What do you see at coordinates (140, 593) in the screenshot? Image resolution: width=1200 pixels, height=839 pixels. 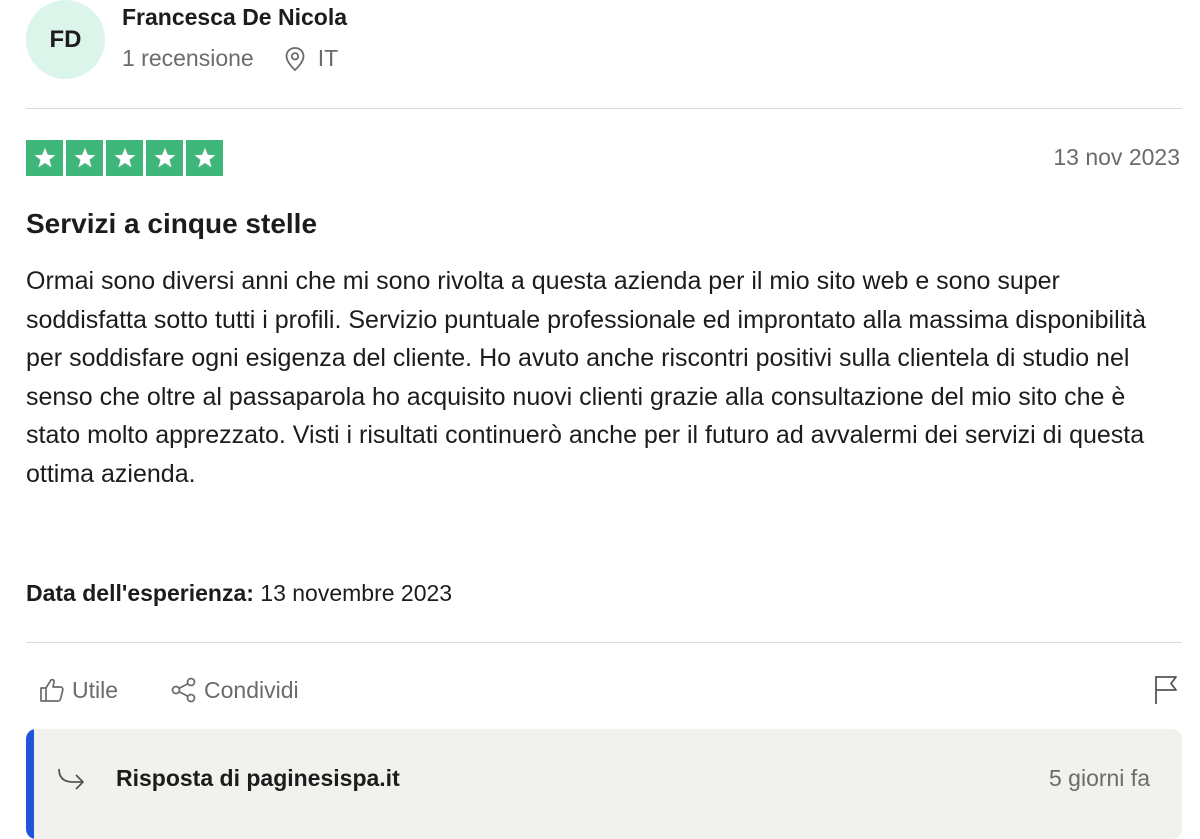 I see `experience-label: Data dell'esperienza:` at bounding box center [140, 593].